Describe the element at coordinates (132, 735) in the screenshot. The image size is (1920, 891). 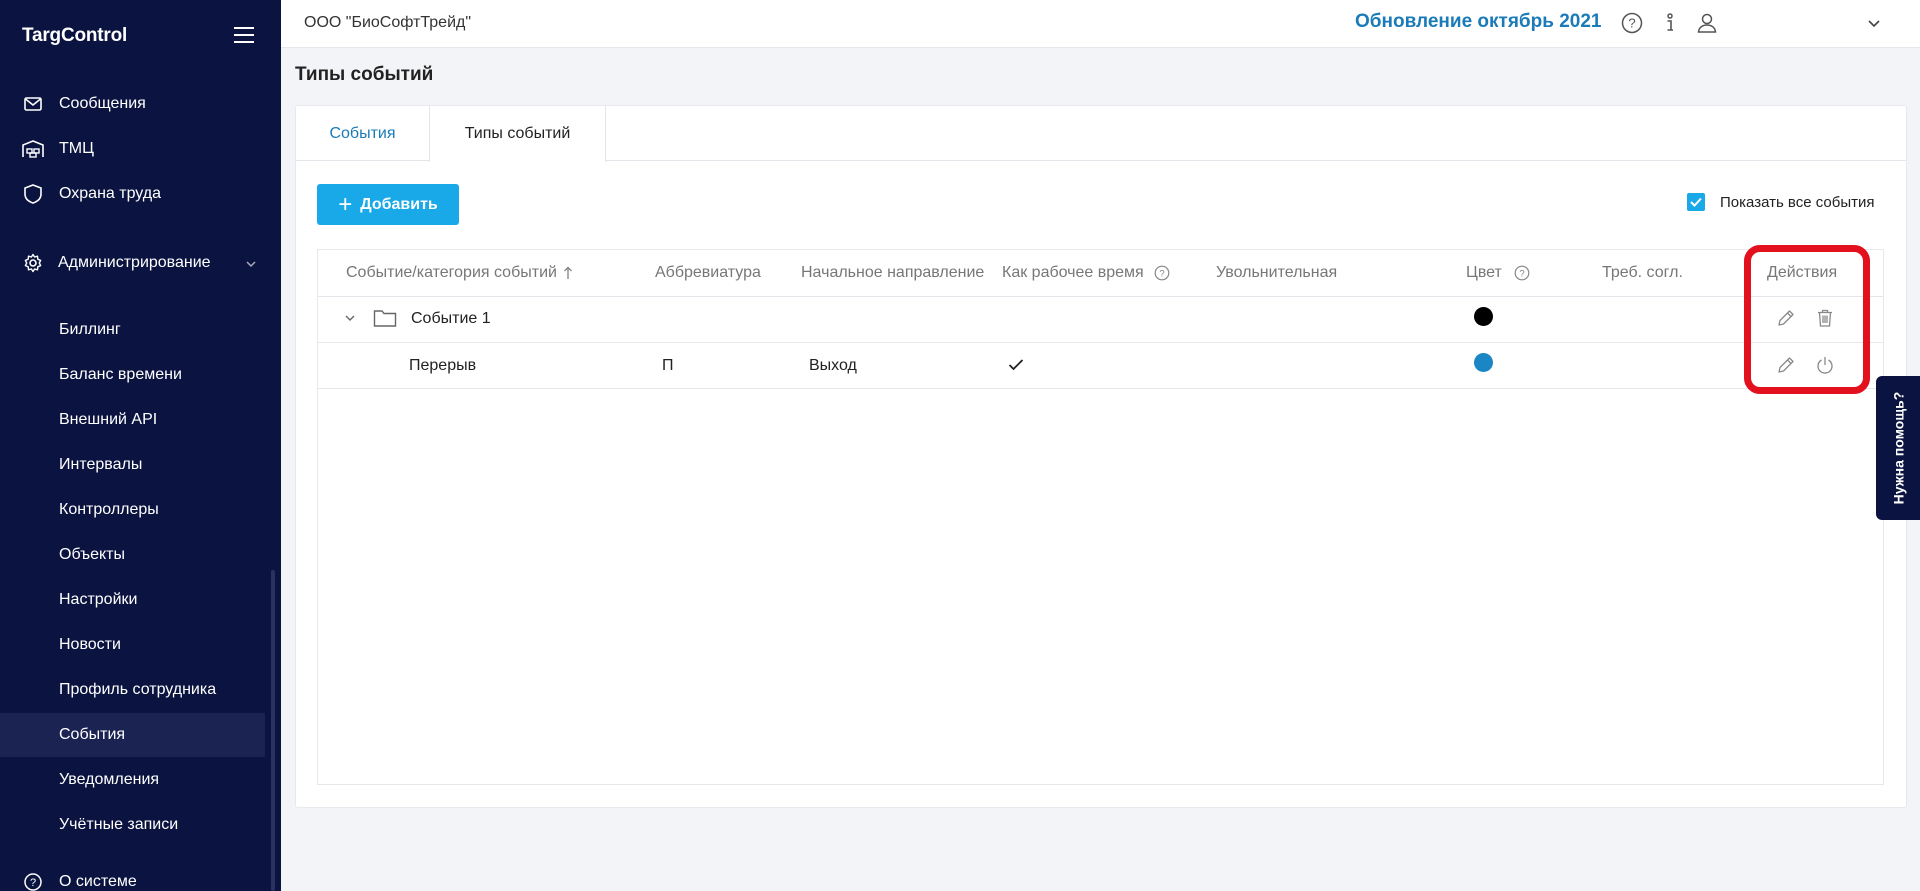
I see `sidebar-item-events: События` at that location.